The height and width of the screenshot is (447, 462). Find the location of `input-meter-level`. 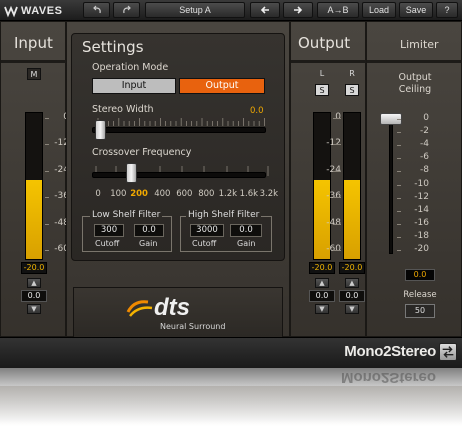

input-meter-level is located at coordinates (34, 219).